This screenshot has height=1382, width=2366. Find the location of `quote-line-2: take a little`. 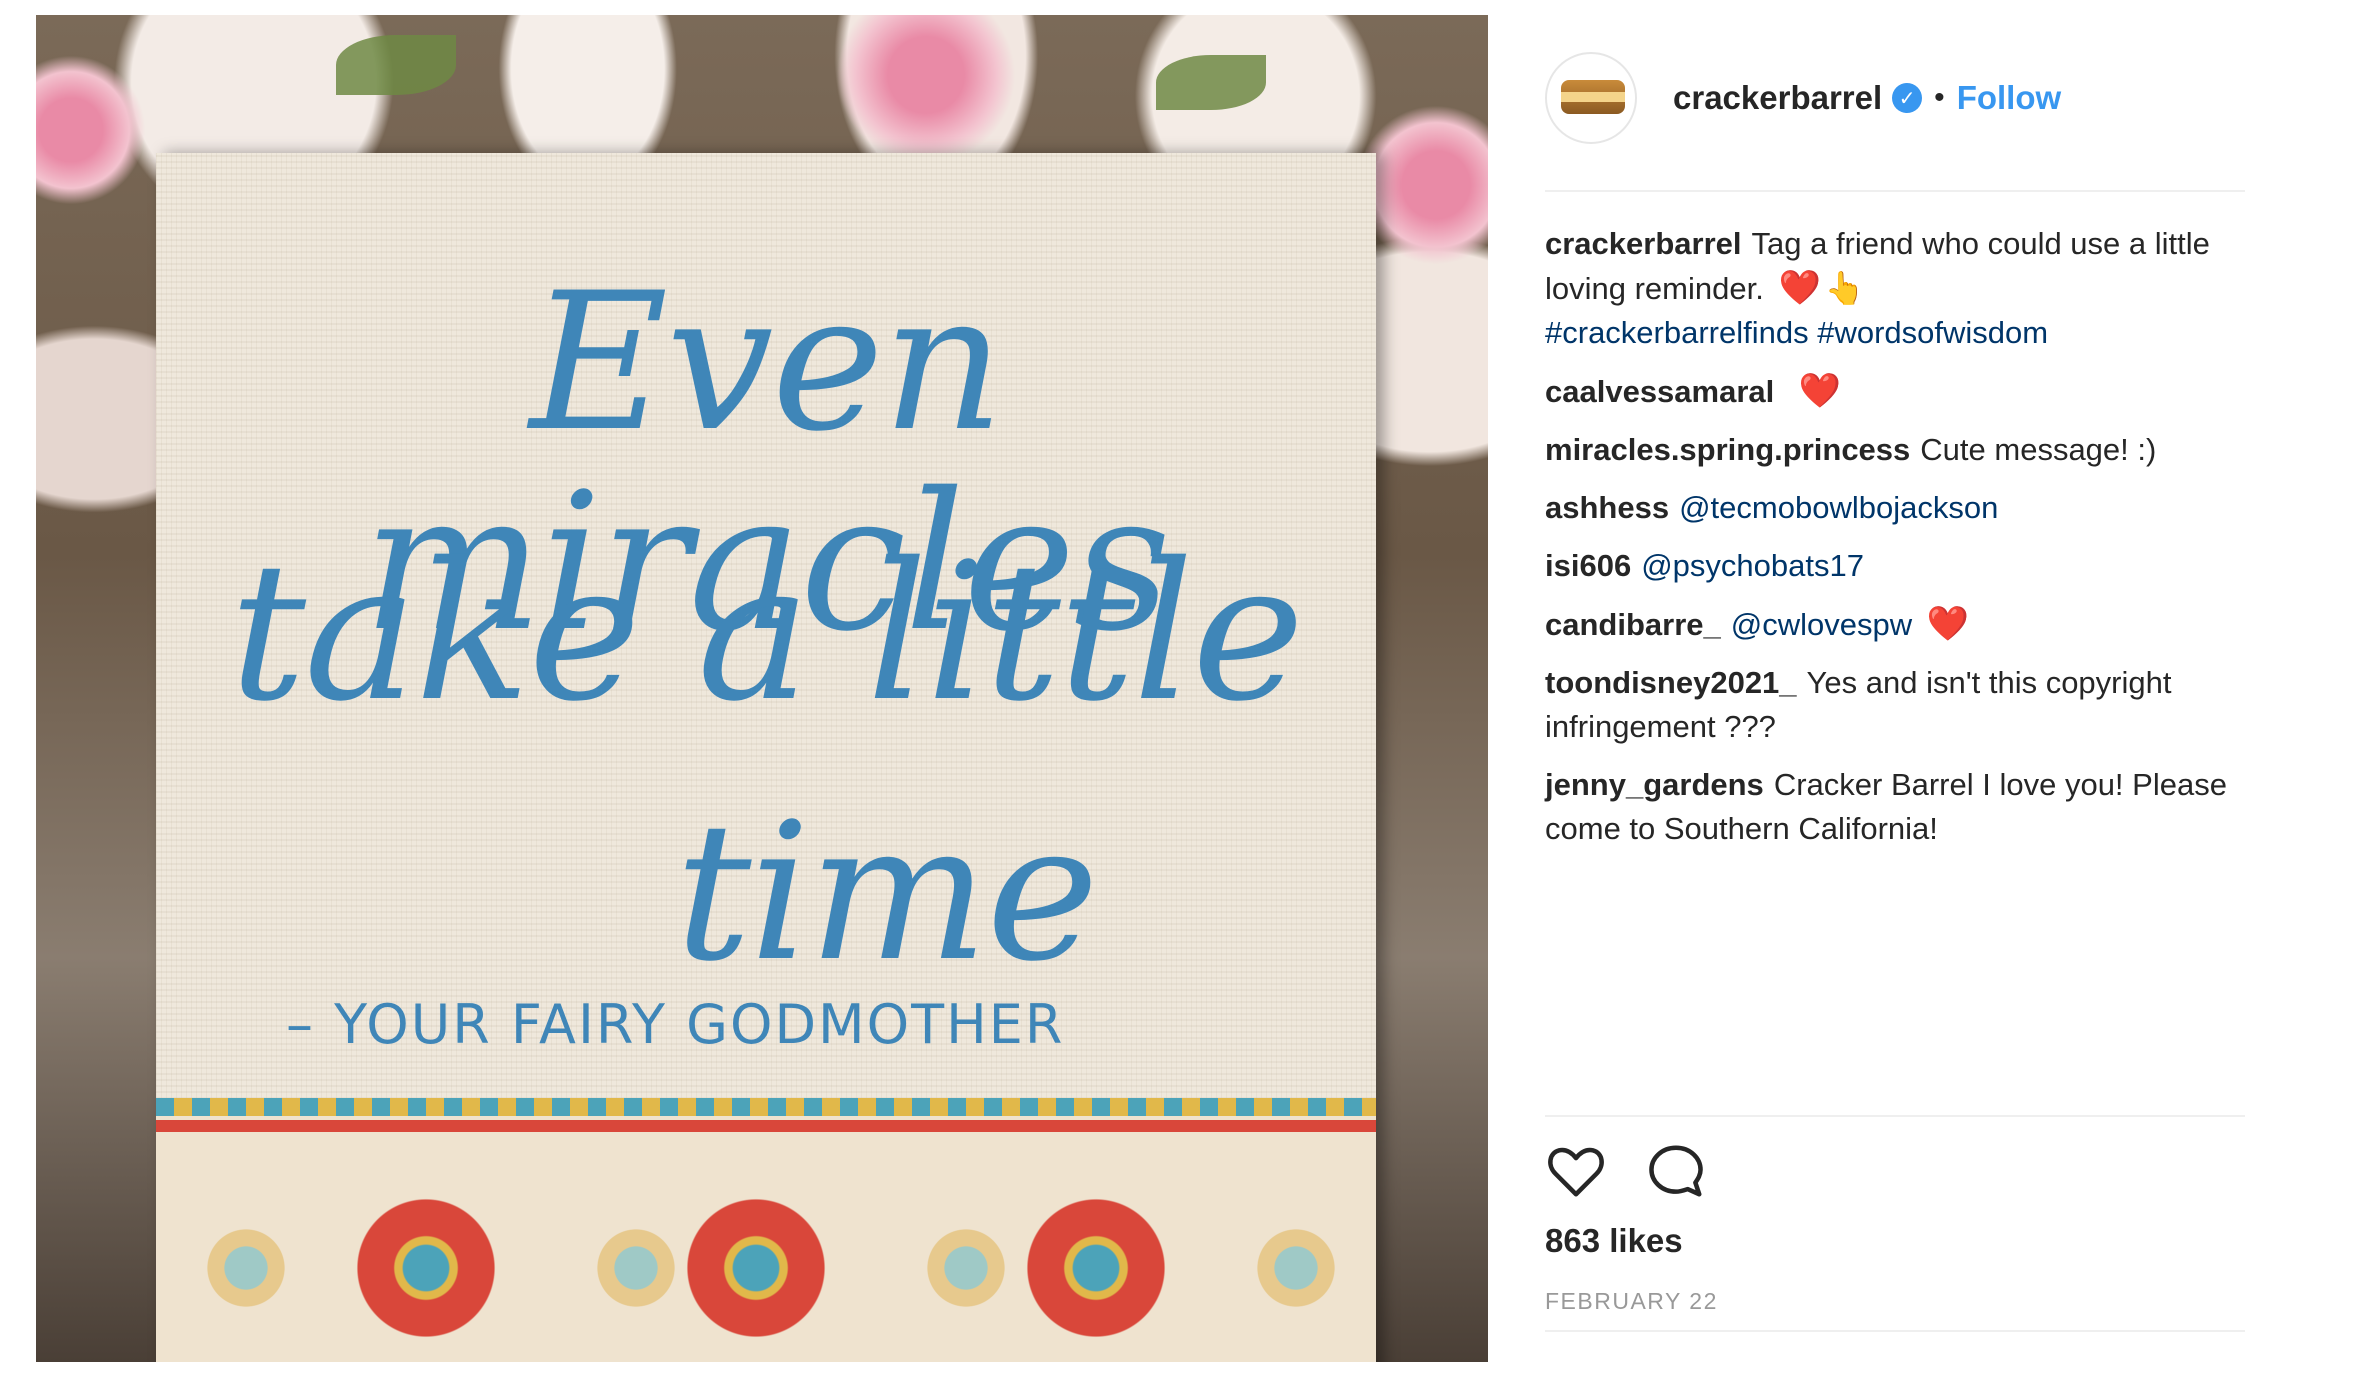

quote-line-2: take a little is located at coordinates (767, 632).